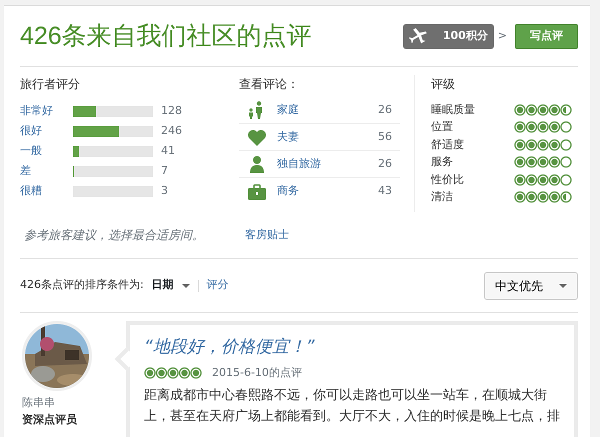  I want to click on section-heading: 查看评论：, so click(269, 84).